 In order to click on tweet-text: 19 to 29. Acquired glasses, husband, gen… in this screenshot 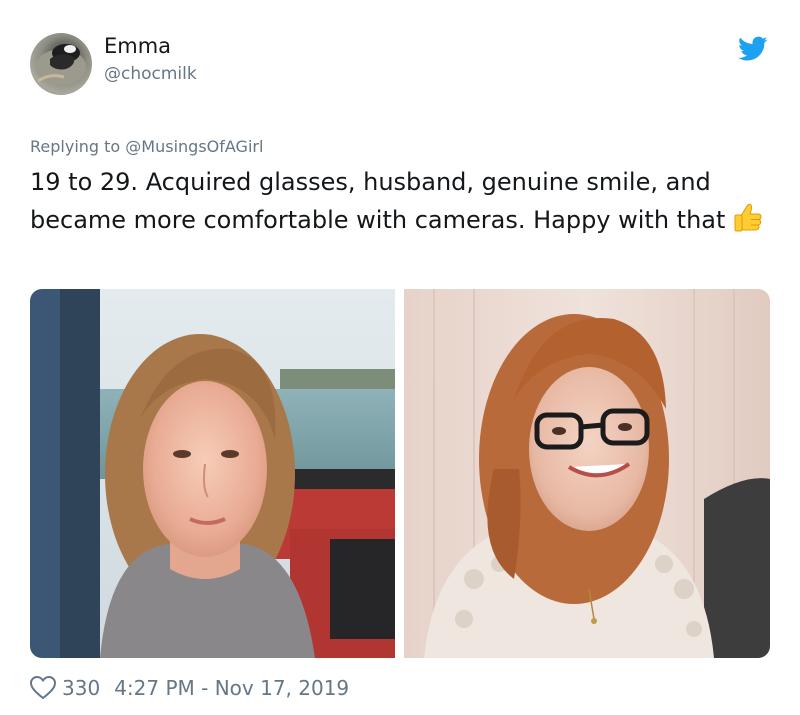, I will do `click(405, 201)`.